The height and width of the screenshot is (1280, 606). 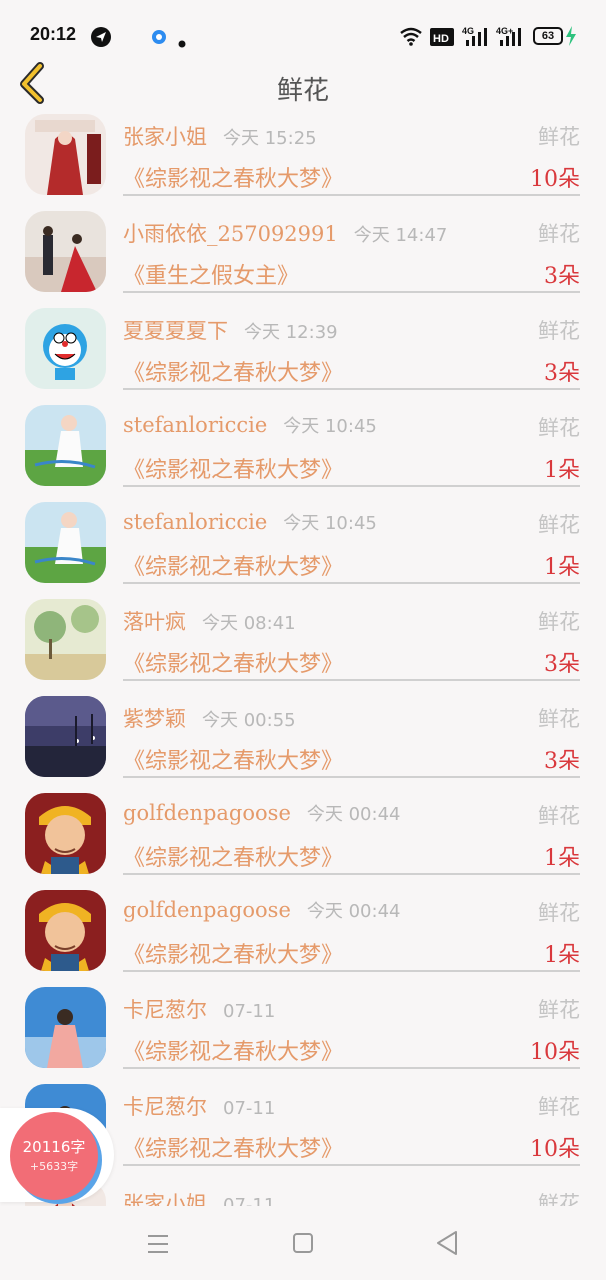 What do you see at coordinates (211, 274) in the screenshot?
I see `book-title: 《重生之假女主》` at bounding box center [211, 274].